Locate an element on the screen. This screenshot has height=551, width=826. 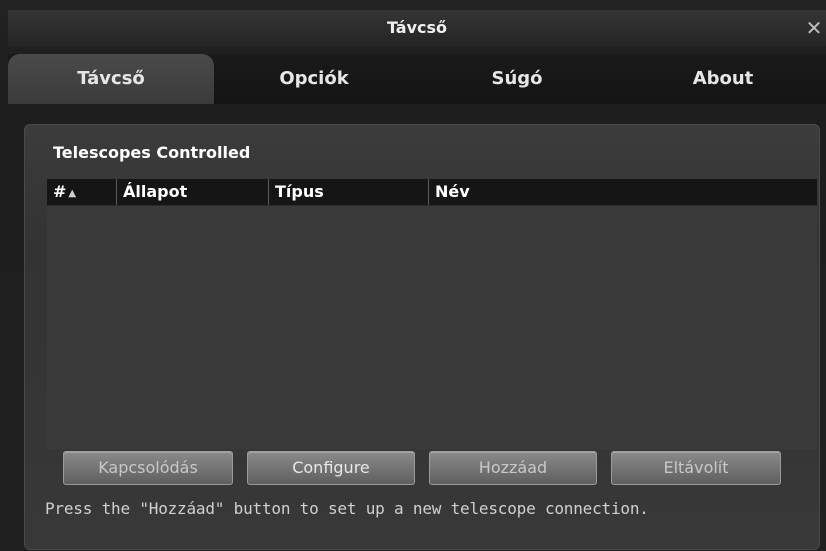
table-header: # ▲ Állapot Típus Név is located at coordinates (432, 192).